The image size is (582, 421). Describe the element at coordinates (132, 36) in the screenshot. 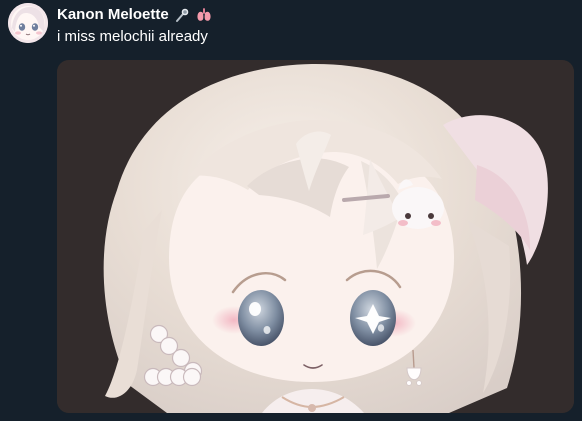

I see `post-text: i miss melochii already` at that location.